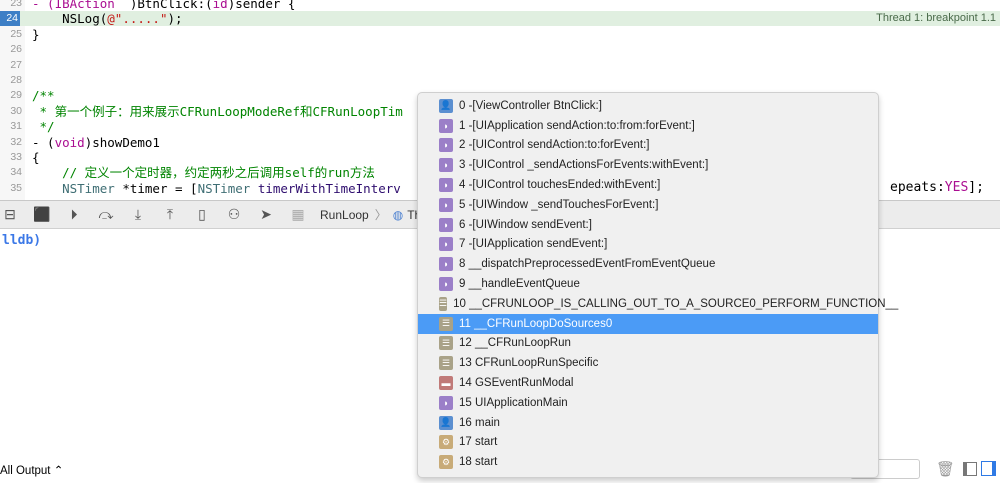 This screenshot has width=1000, height=483. What do you see at coordinates (202, 214) in the screenshot?
I see `view-hierarchy-icon: ▯` at bounding box center [202, 214].